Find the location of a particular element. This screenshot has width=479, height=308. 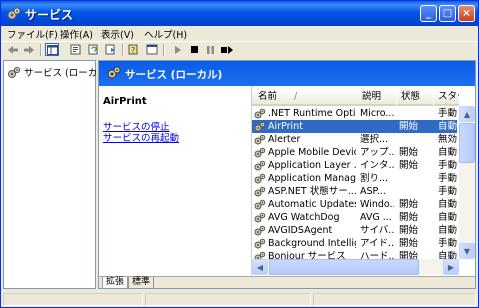

table-row: AVG WatchDog AVG ... 開始 自動 is located at coordinates (354, 217).